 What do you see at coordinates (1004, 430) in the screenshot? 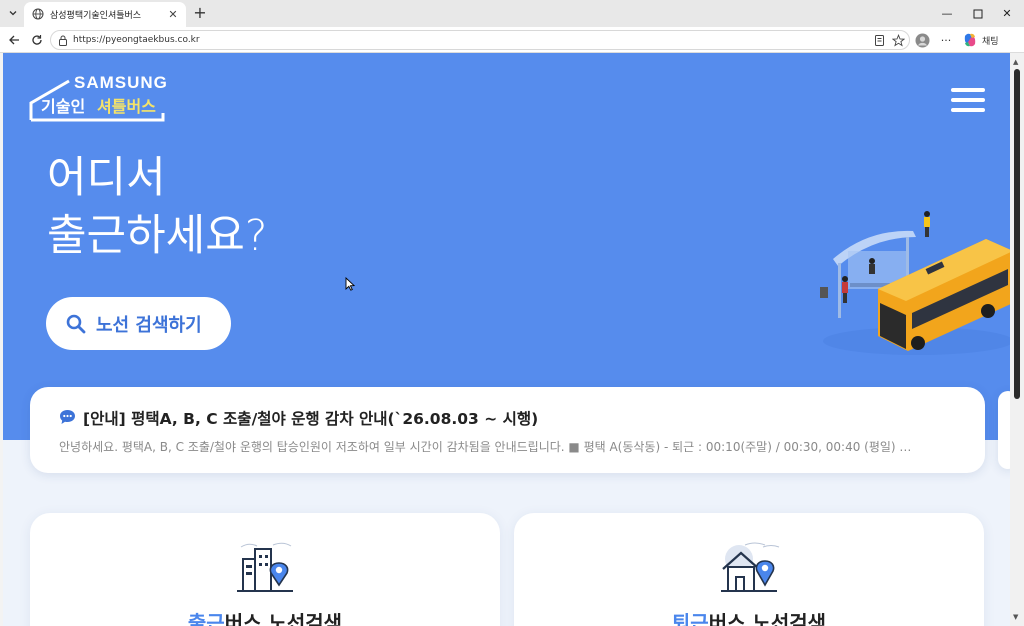
I see `next-notice-peek` at bounding box center [1004, 430].